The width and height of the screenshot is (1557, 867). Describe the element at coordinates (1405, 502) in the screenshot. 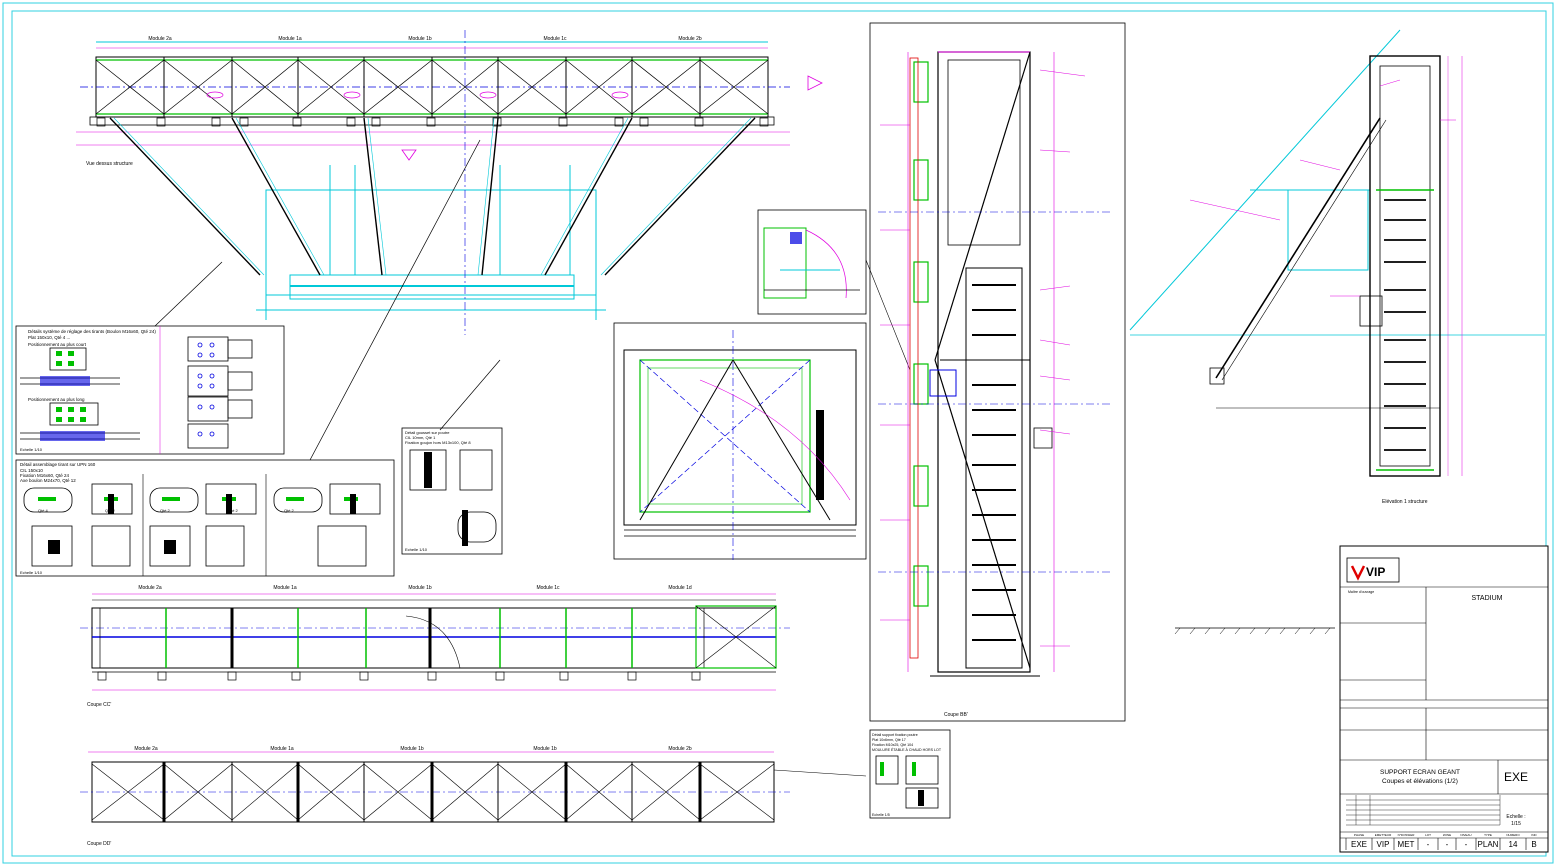

I see `view-caption: Elévation 1 structure` at that location.